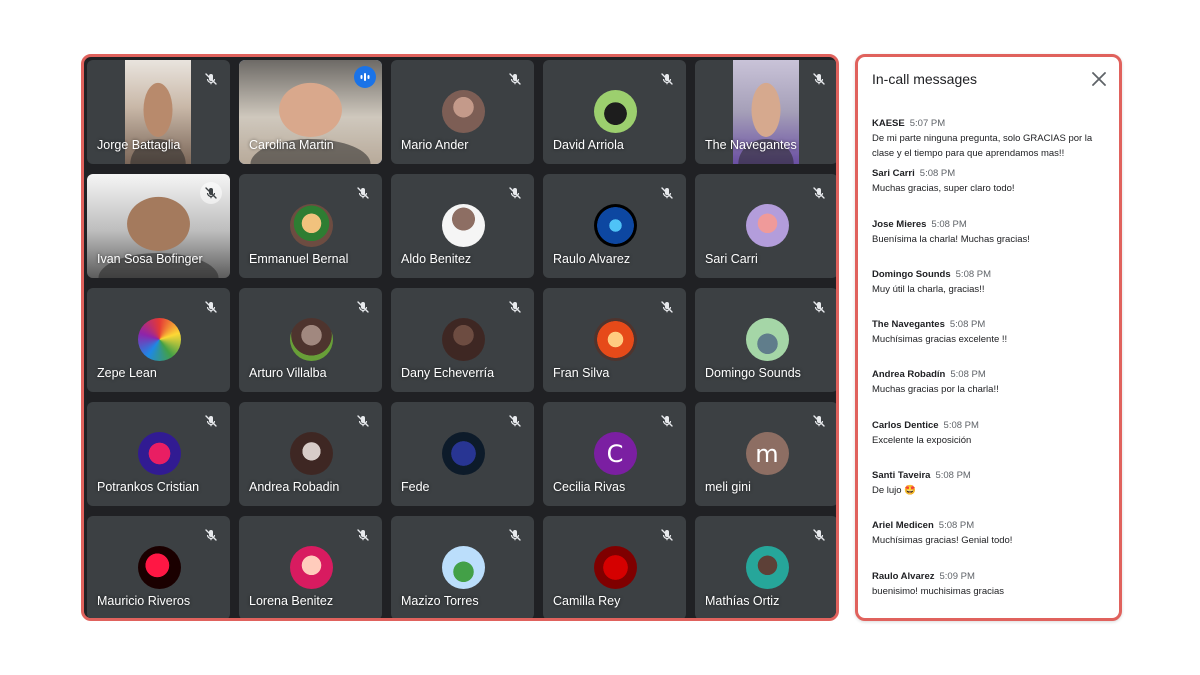 The width and height of the screenshot is (1200, 675). Describe the element at coordinates (990, 325) in the screenshot. I see `message-header: The Navegantes 5:08 PM` at that location.